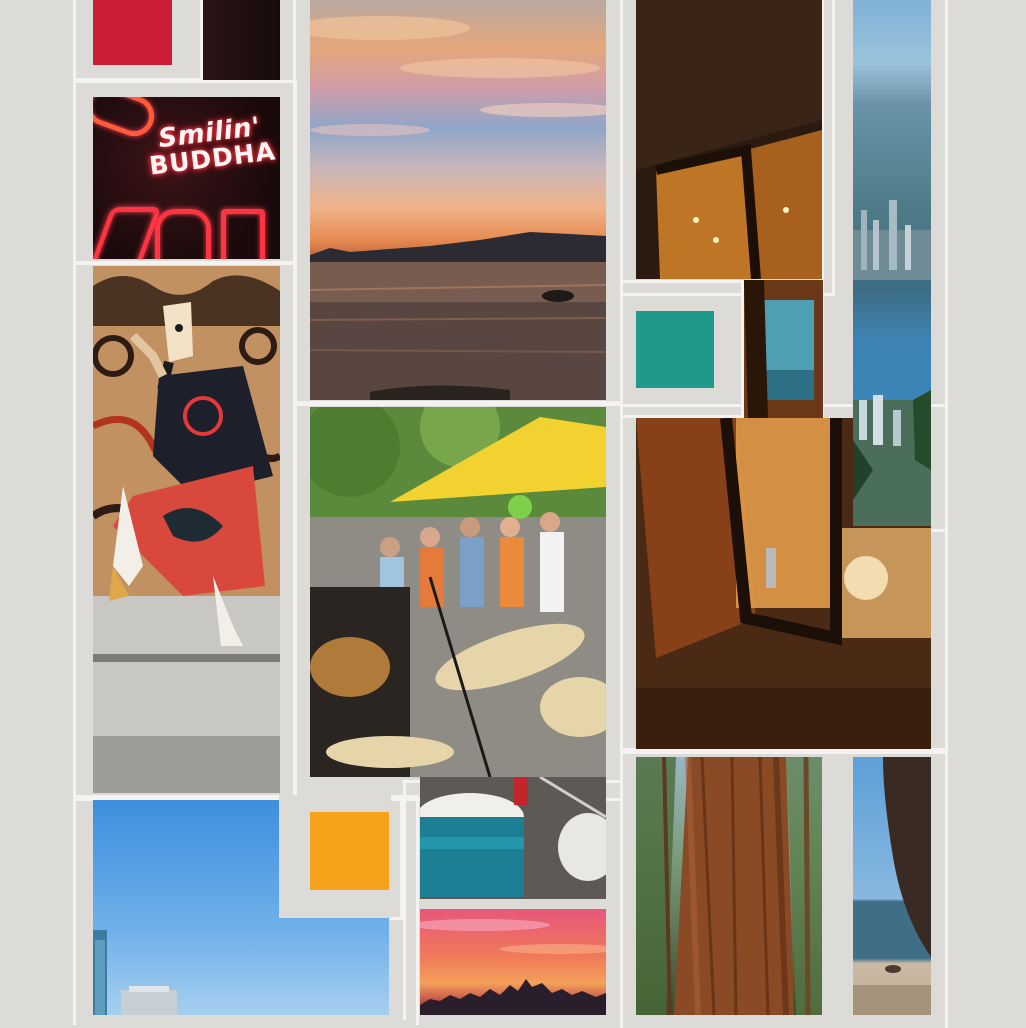 Image resolution: width=1026 pixels, height=1028 pixels. What do you see at coordinates (209, 146) in the screenshot?
I see `neon-sign-text: Smilin' BUDDHA` at bounding box center [209, 146].